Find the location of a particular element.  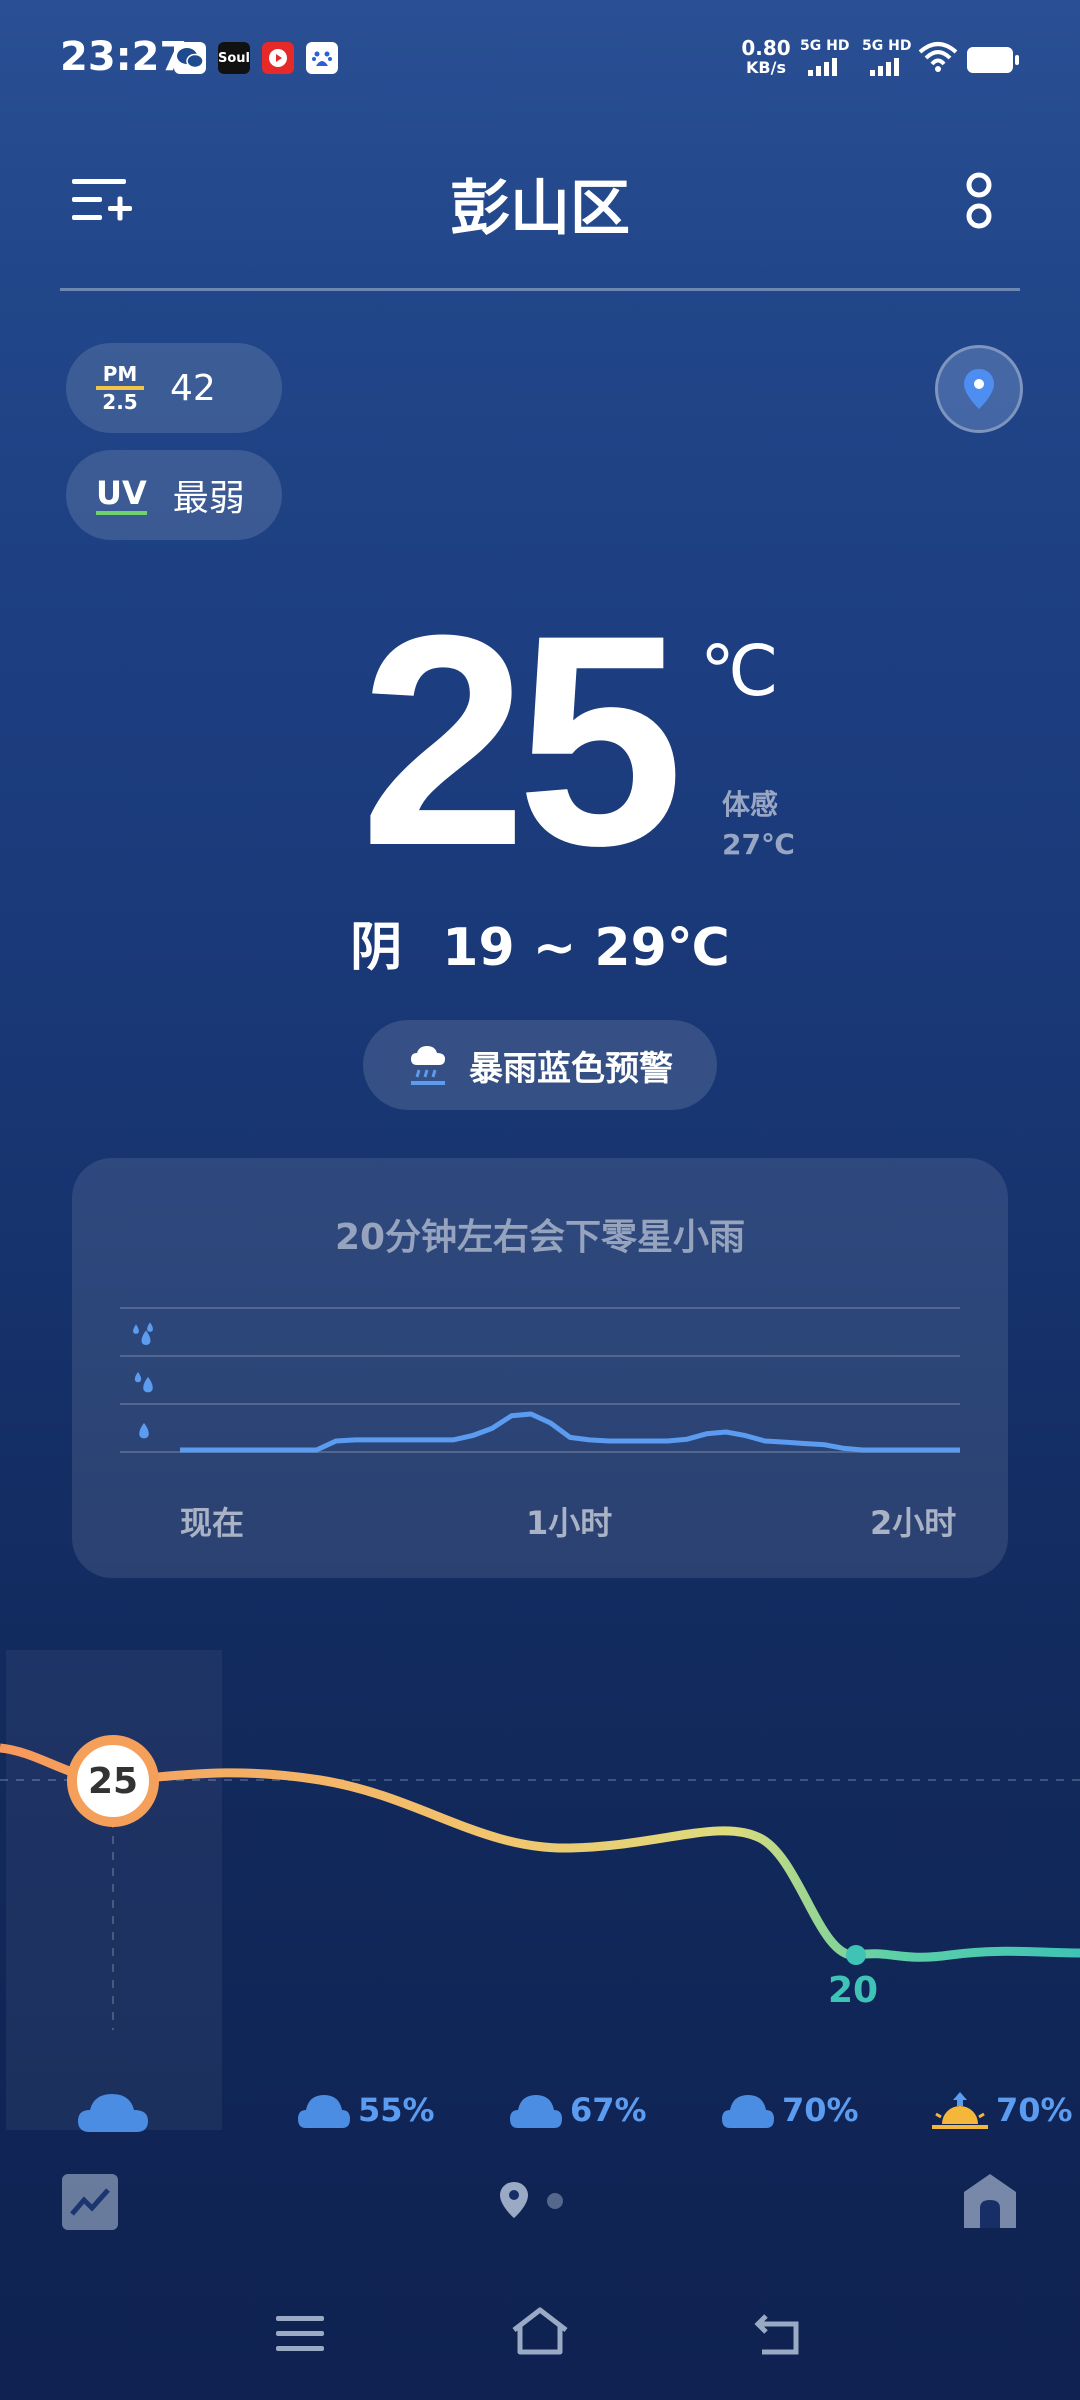

rain-level-light-icon is located at coordinates (144, 1431).